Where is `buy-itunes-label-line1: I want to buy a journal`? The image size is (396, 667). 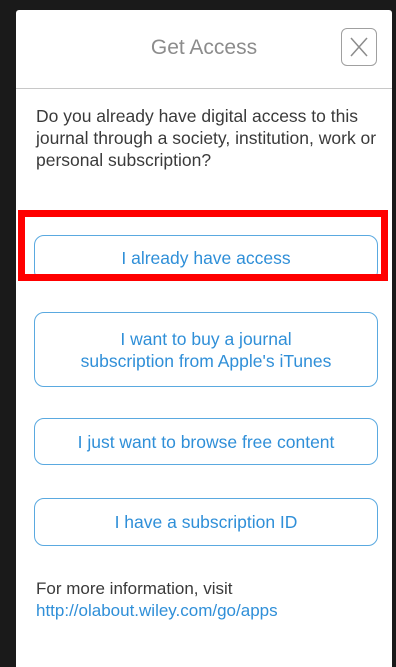
buy-itunes-label-line1: I want to buy a journal is located at coordinates (206, 338).